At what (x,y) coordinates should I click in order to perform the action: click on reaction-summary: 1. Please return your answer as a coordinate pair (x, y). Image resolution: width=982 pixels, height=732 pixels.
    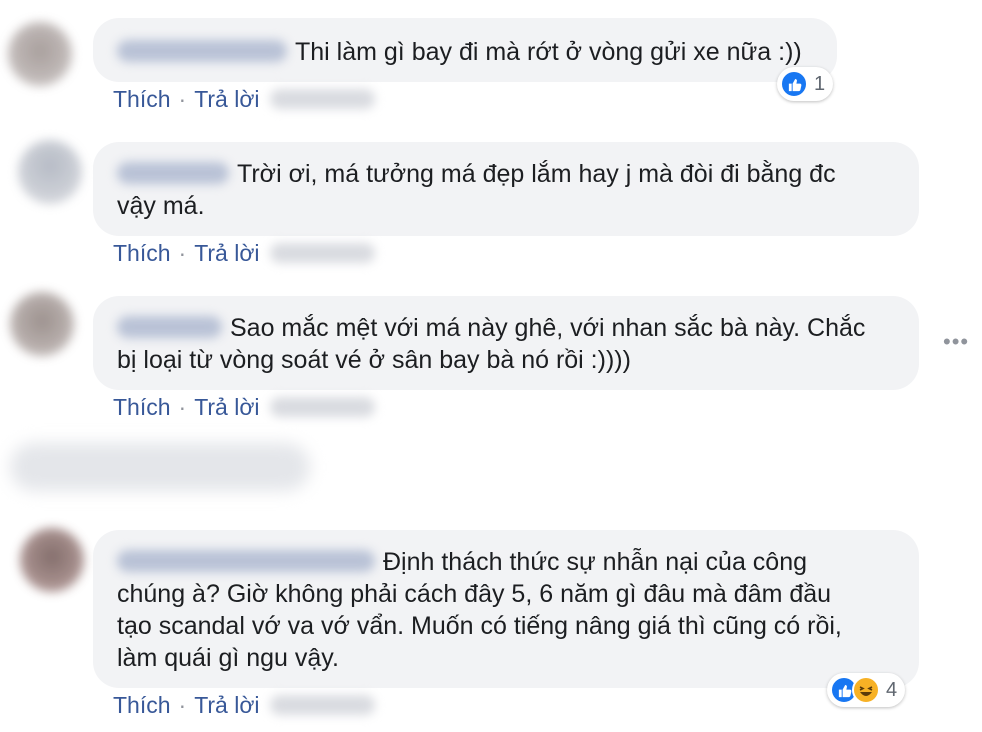
    Looking at the image, I should click on (805, 84).